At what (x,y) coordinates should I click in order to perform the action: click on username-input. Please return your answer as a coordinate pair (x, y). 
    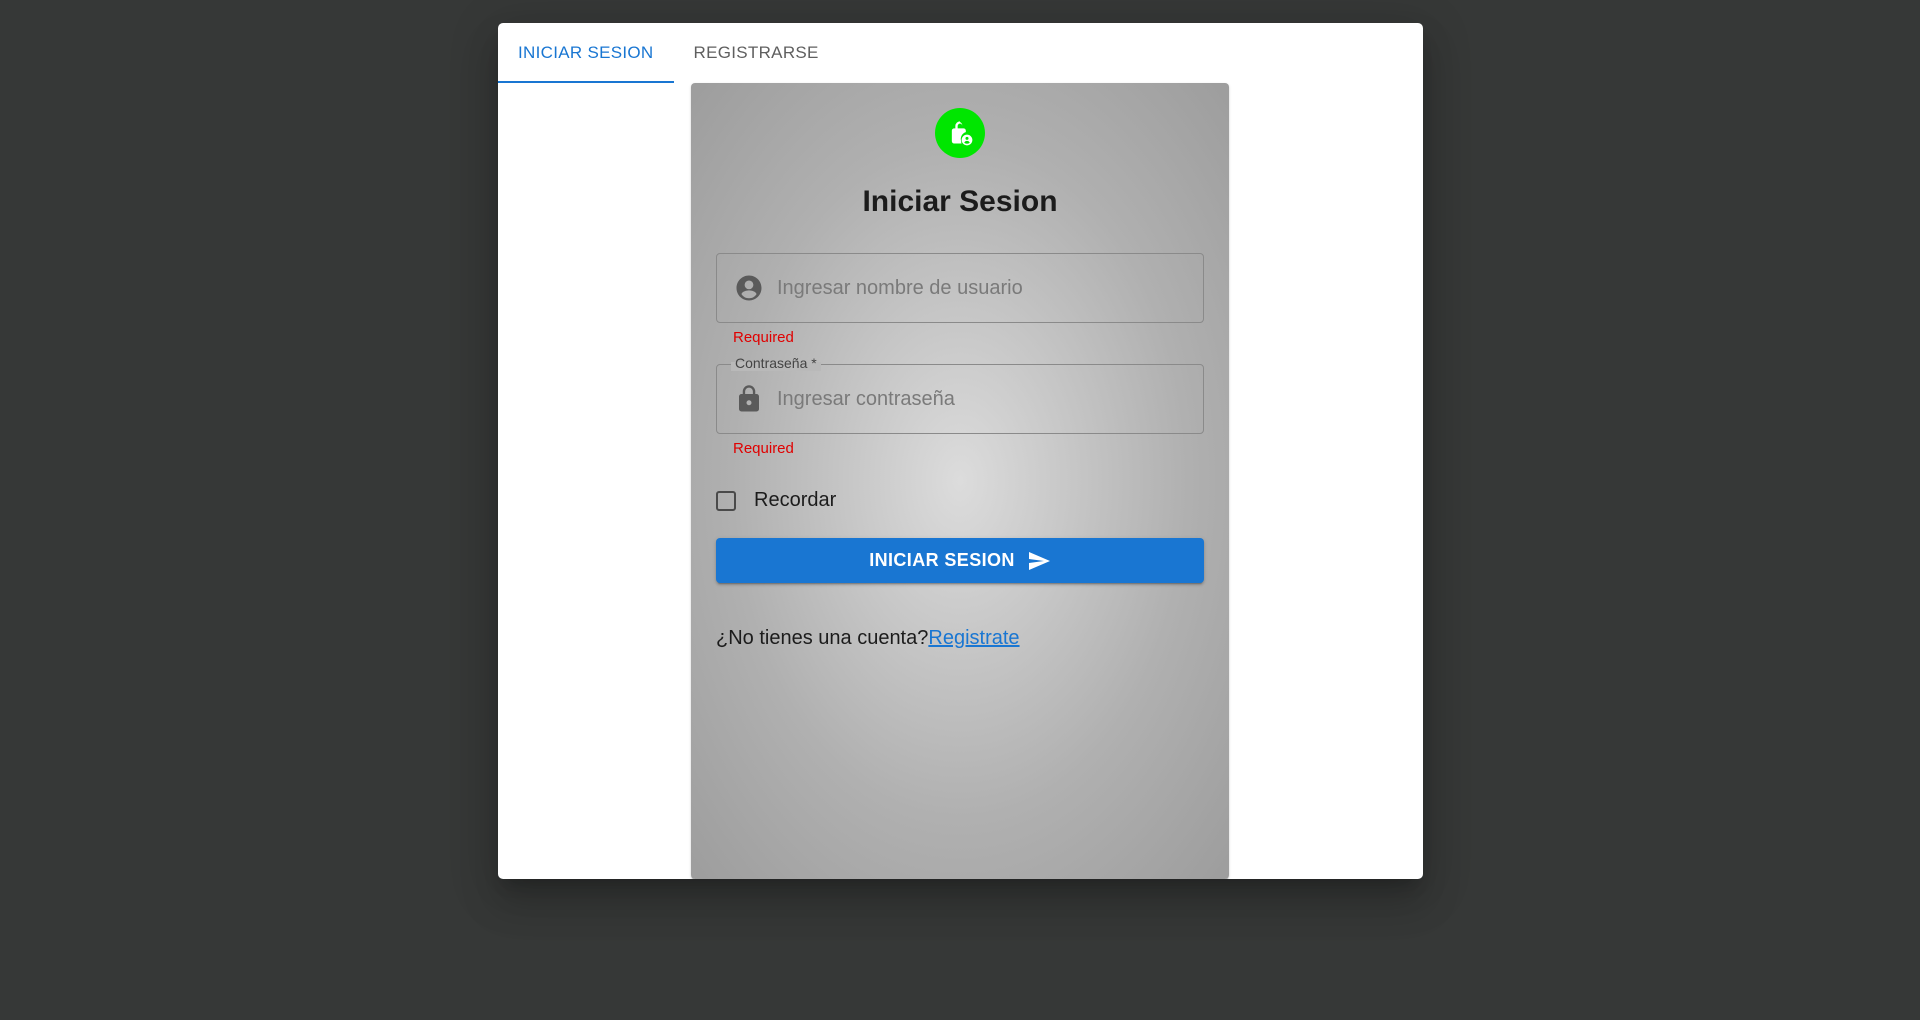
    Looking at the image, I should click on (977, 288).